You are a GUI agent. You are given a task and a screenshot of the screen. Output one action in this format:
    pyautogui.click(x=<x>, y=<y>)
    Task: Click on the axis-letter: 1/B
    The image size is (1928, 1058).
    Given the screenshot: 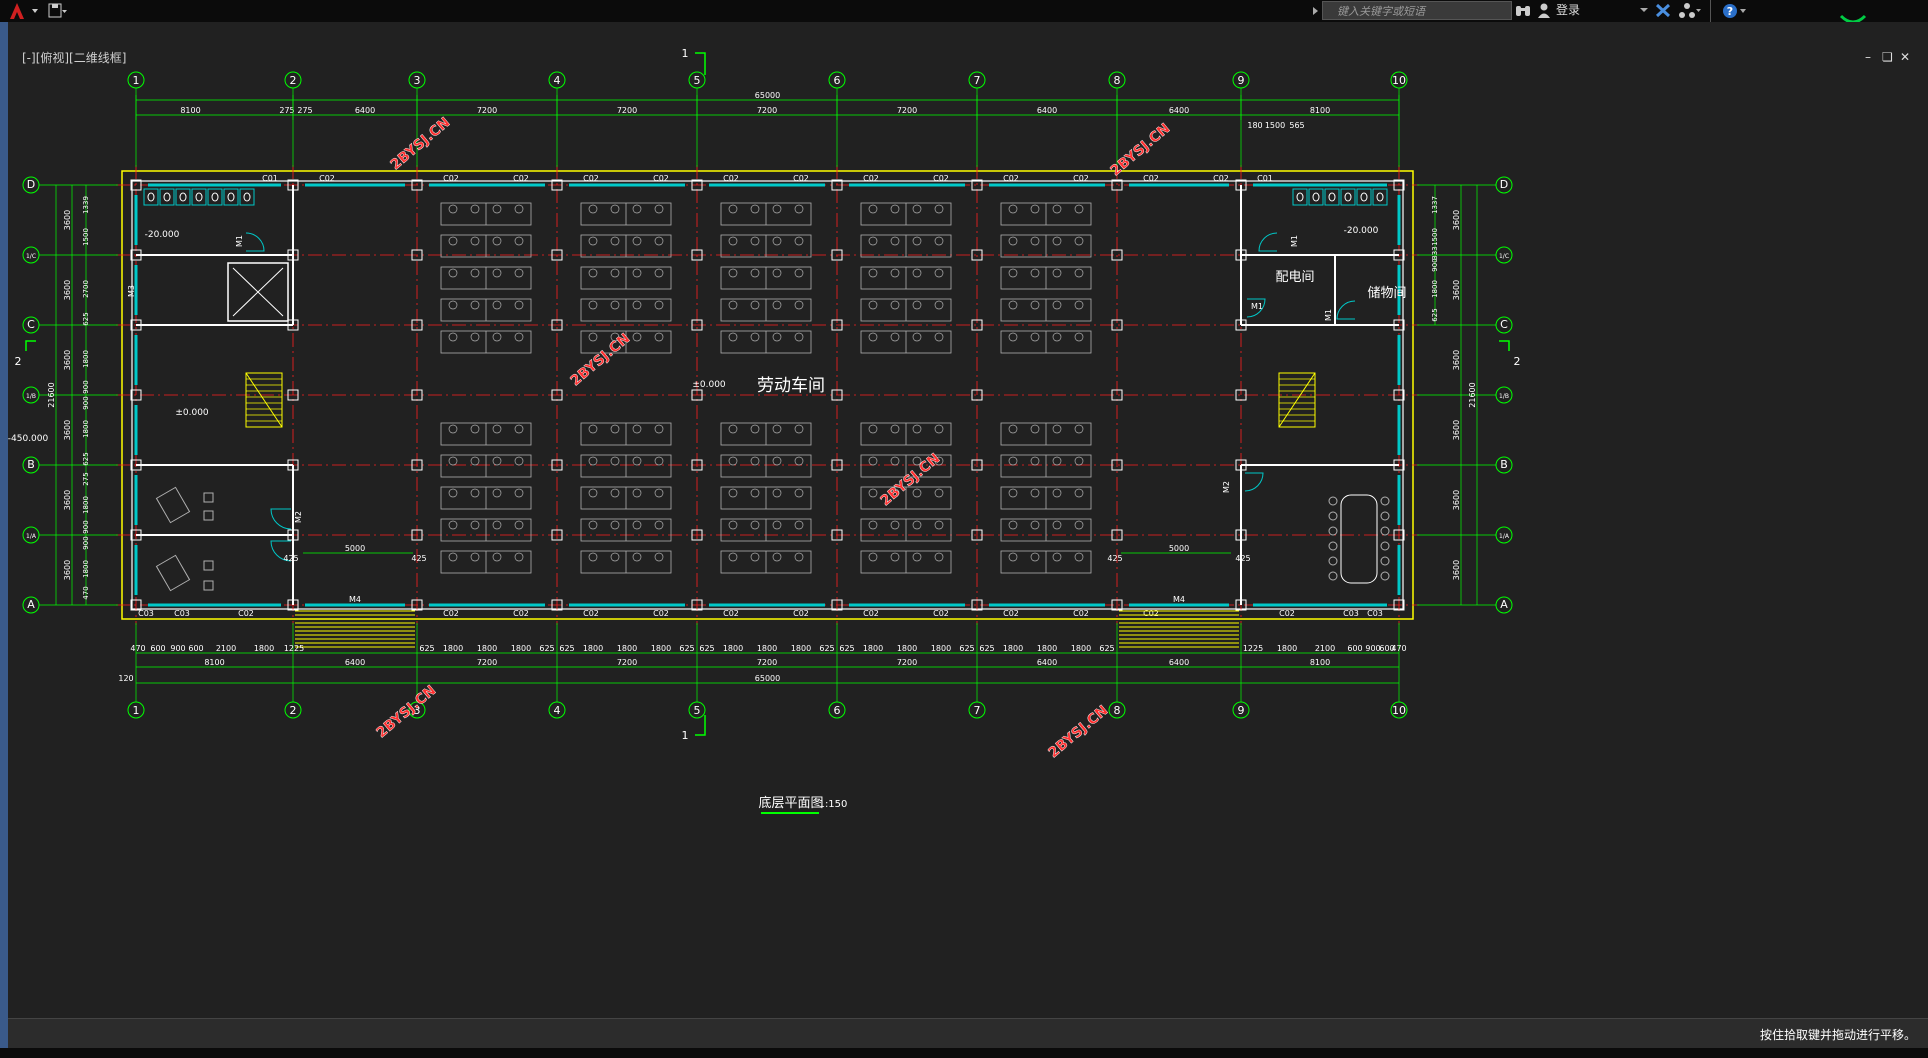 What is the action you would take?
    pyautogui.click(x=1504, y=396)
    